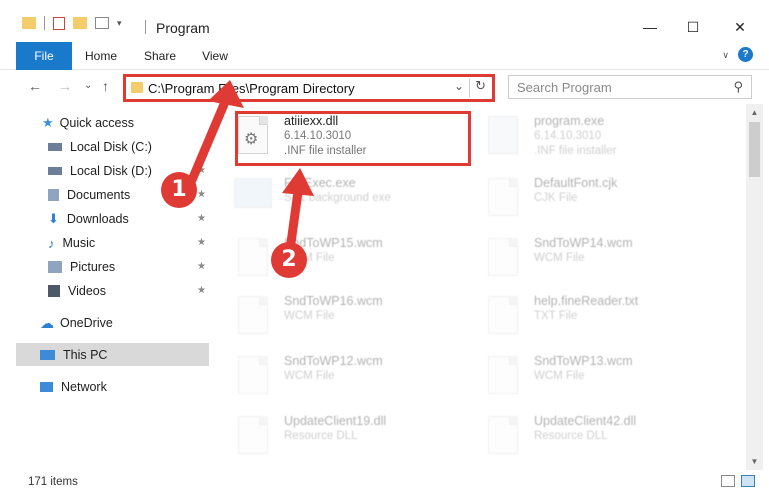  What do you see at coordinates (754, 287) in the screenshot?
I see `vertical-scrollbar: ▲ ▼` at bounding box center [754, 287].